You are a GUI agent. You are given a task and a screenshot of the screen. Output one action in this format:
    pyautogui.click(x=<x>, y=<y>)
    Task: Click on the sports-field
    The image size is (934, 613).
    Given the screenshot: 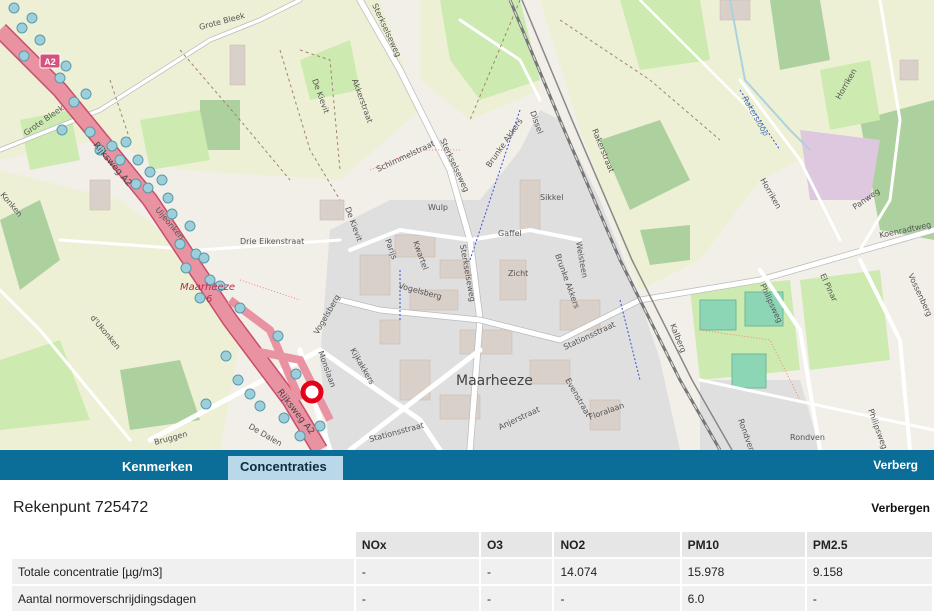 What is the action you would take?
    pyautogui.click(x=845, y=320)
    